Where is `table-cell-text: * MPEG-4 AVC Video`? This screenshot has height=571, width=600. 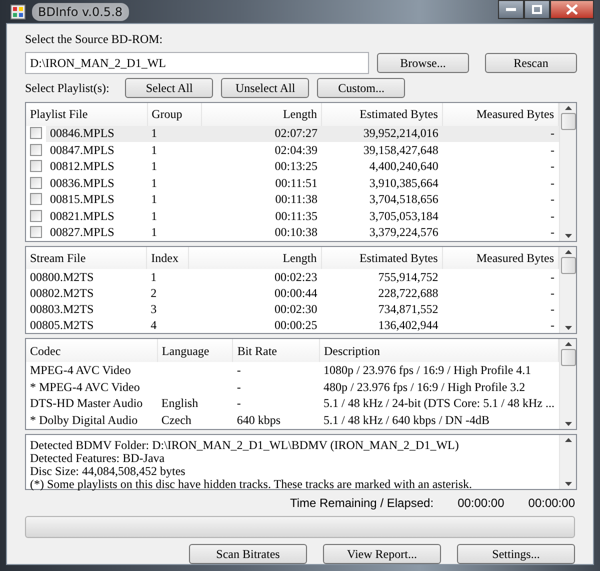
table-cell-text: * MPEG-4 AVC Video is located at coordinates (85, 387).